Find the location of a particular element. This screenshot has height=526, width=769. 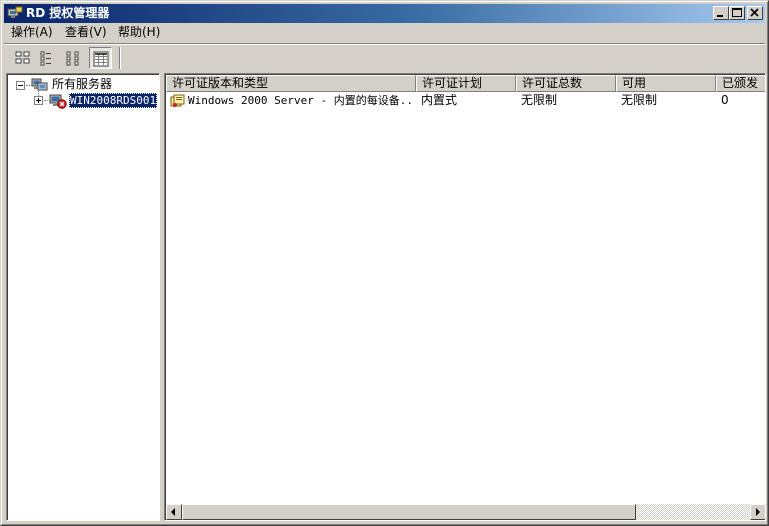

large-icons-icon is located at coordinates (22, 57).